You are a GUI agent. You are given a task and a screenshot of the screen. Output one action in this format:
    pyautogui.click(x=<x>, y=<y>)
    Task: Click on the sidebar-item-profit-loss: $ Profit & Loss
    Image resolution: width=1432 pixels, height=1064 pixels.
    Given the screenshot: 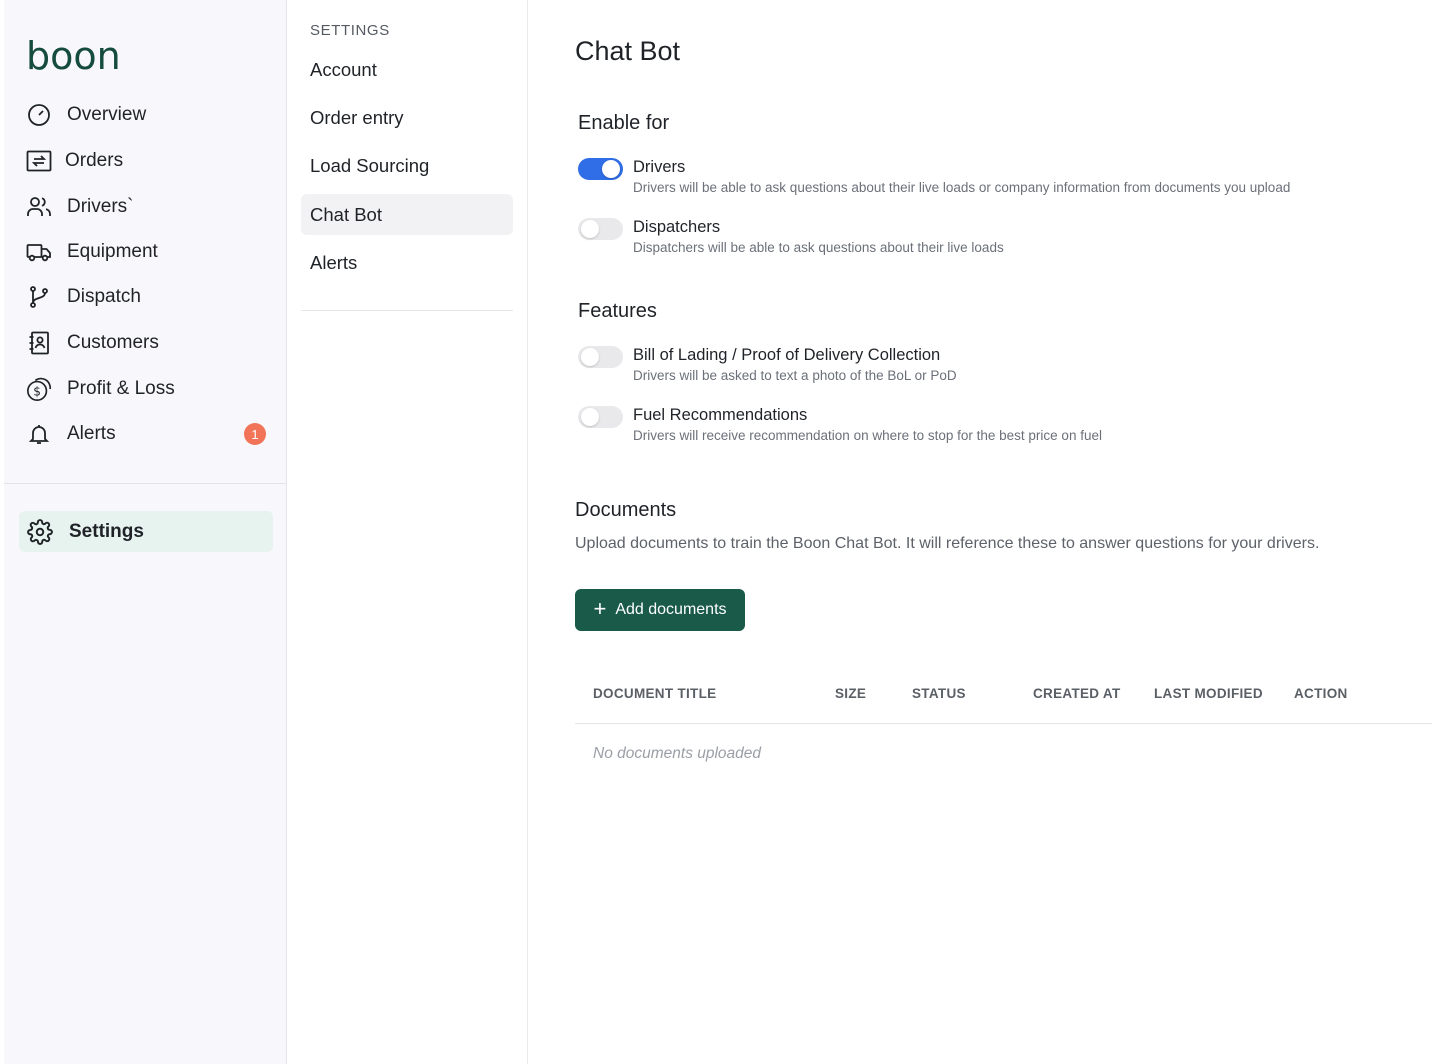 What is the action you would take?
    pyautogui.click(x=151, y=389)
    